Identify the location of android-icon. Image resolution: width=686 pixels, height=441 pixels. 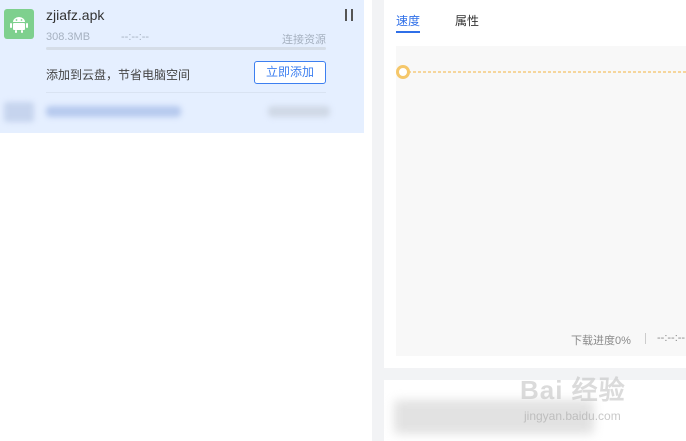
(19, 24).